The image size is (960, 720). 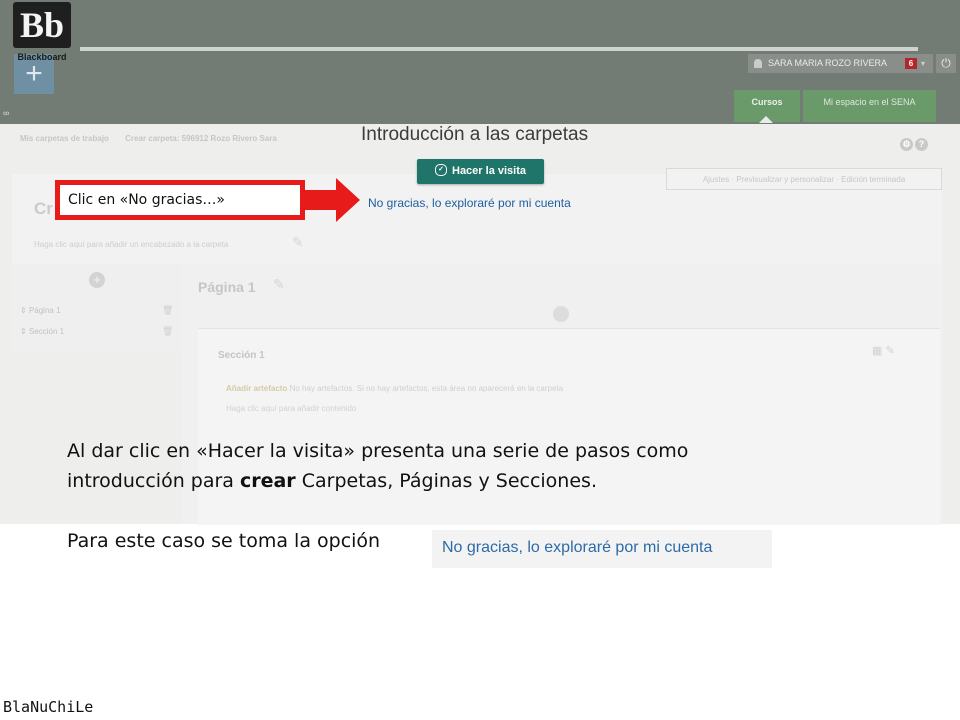 What do you see at coordinates (489, 171) in the screenshot?
I see `take-tour-label: Hacer la visita` at bounding box center [489, 171].